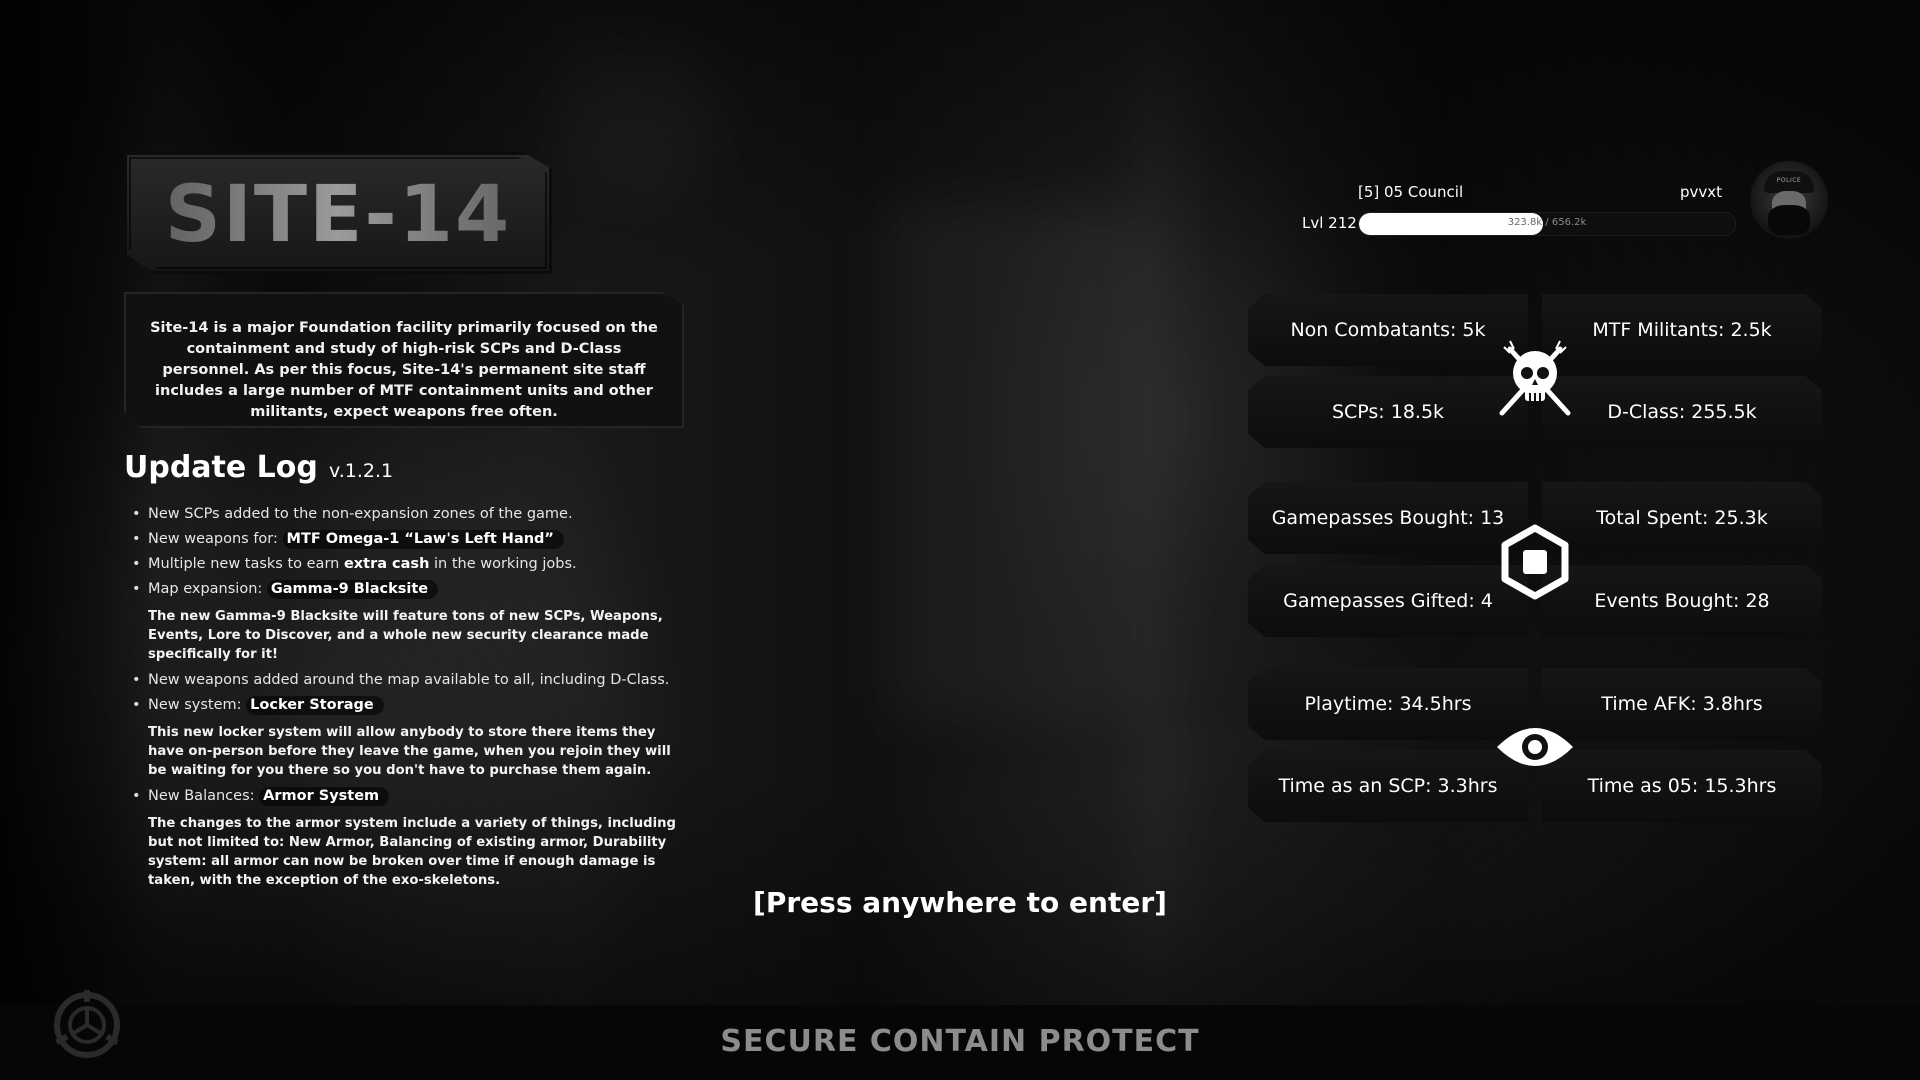  What do you see at coordinates (960, 902) in the screenshot?
I see `press-to-enter-prompt: [Press anywhere to enter]` at bounding box center [960, 902].